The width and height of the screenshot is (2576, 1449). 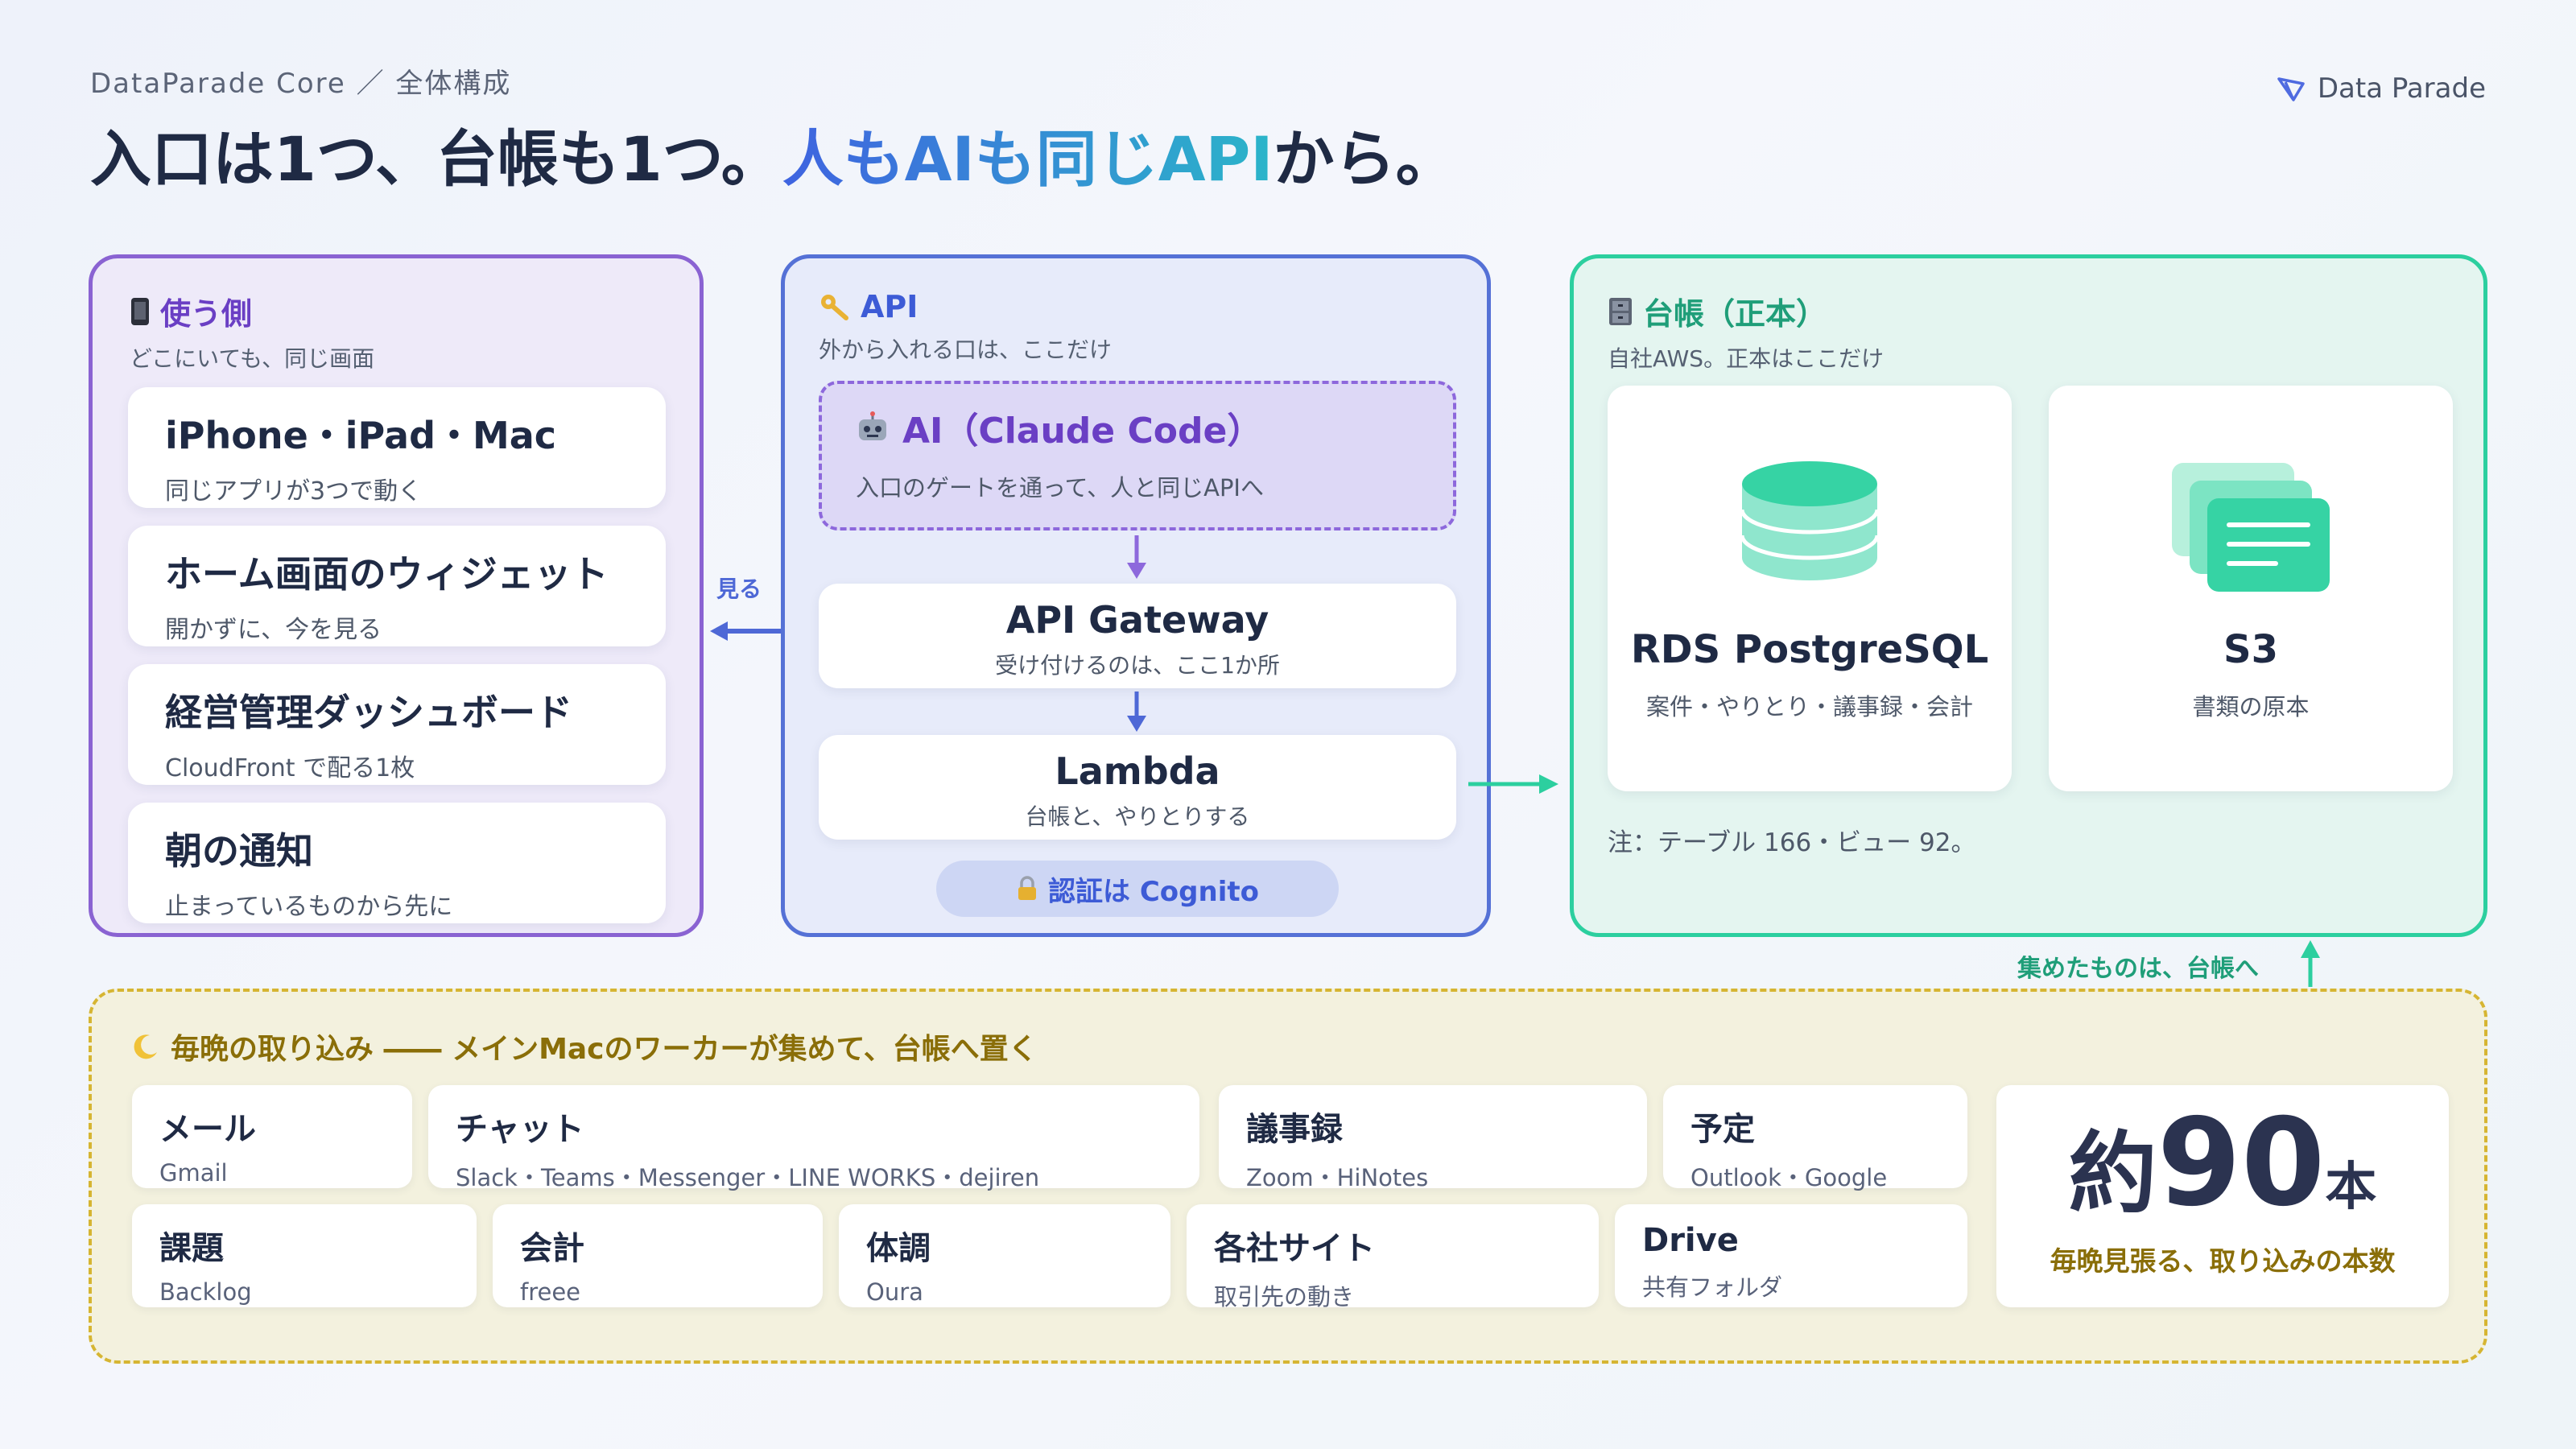 I want to click on database-icon, so click(x=1810, y=520).